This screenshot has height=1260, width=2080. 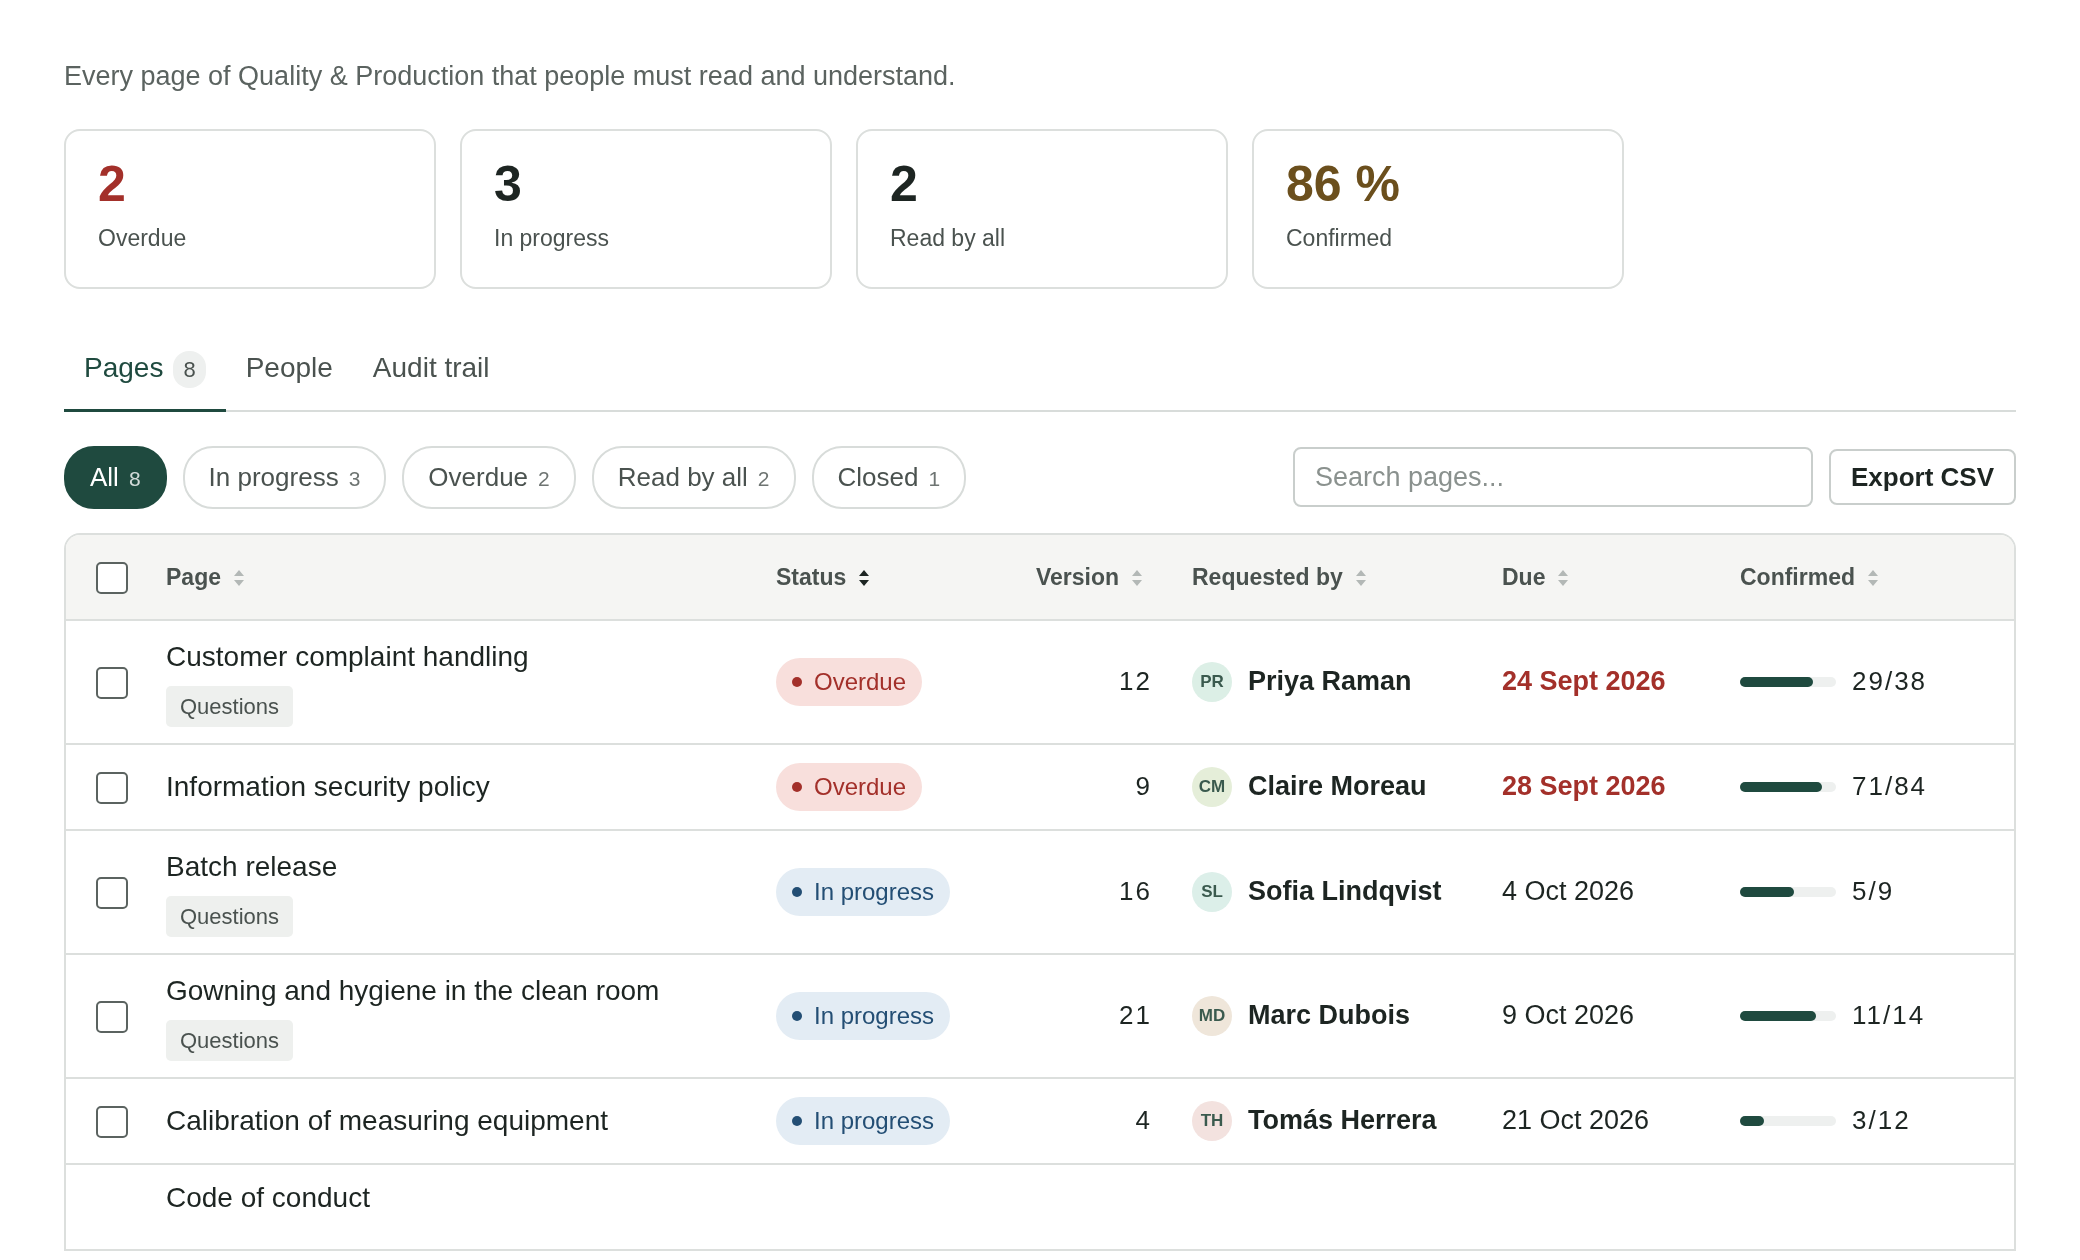 I want to click on confirmed-count: 71/84, so click(x=1890, y=786).